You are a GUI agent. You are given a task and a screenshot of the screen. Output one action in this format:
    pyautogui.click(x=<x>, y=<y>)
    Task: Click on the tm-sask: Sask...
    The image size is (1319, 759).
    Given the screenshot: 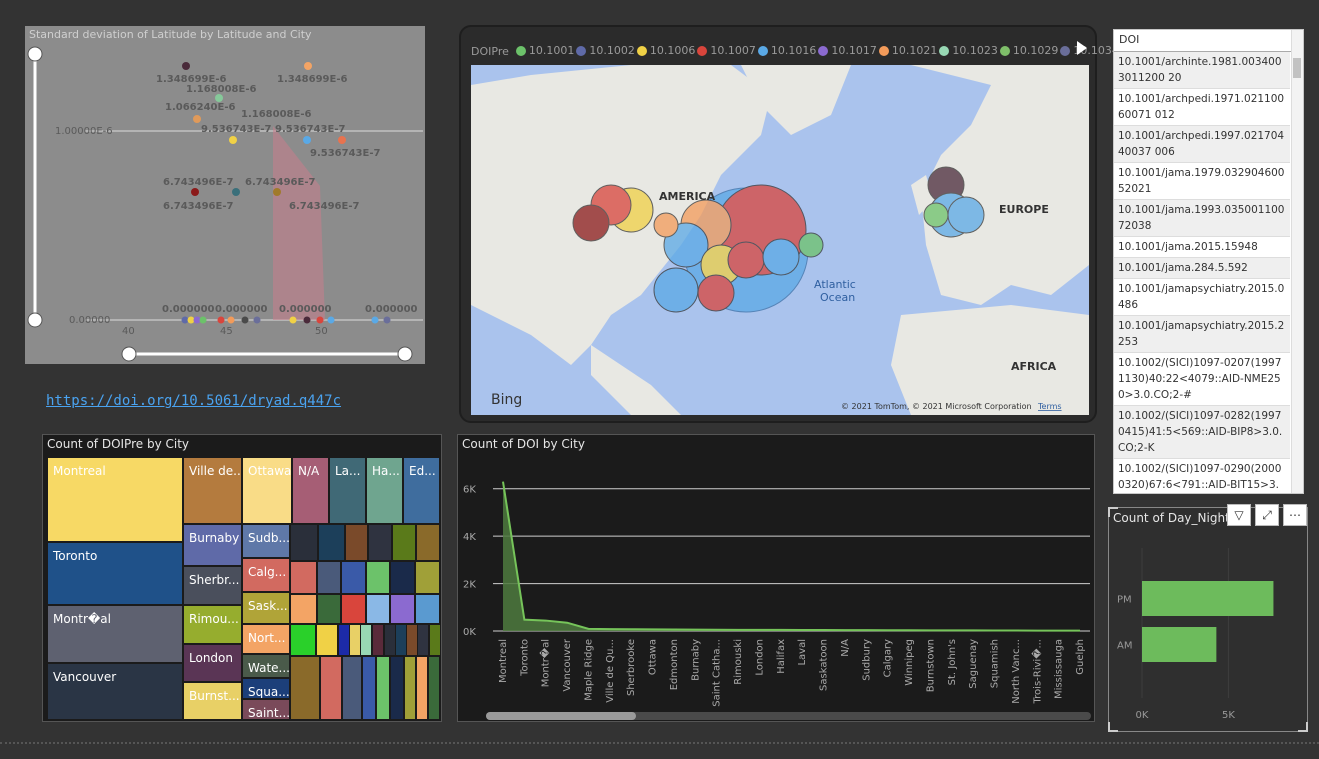 What is the action you would take?
    pyautogui.click(x=266, y=608)
    